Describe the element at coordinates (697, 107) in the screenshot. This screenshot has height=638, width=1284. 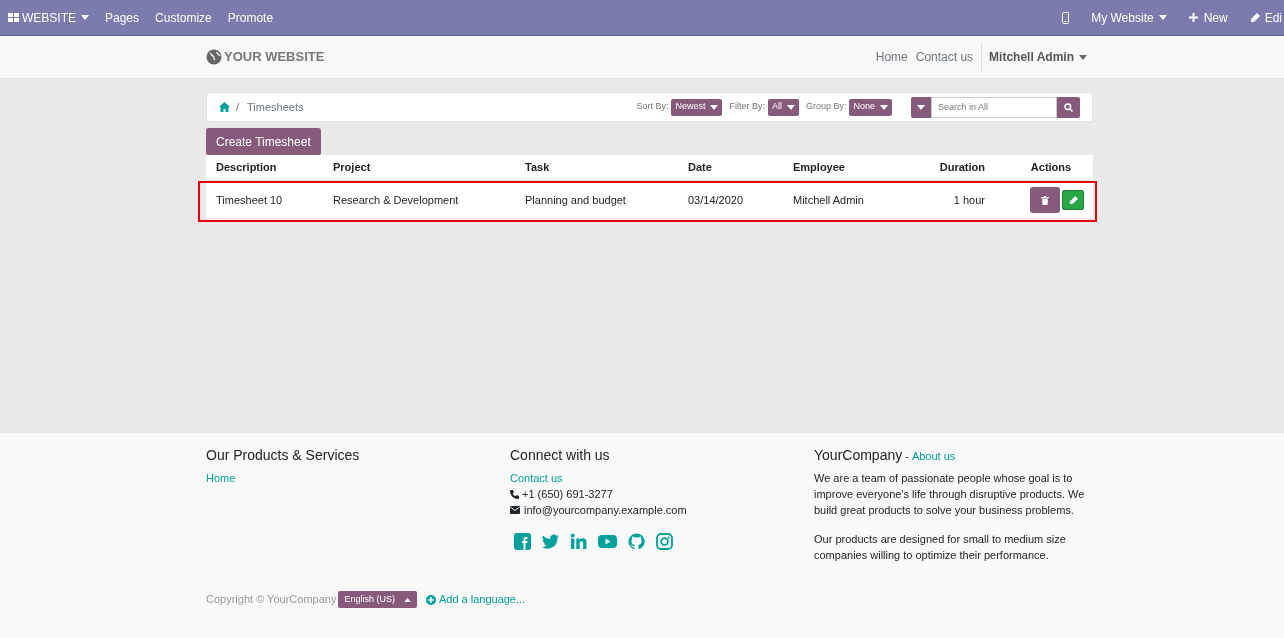
I see `filter-dropdown: Newest` at that location.